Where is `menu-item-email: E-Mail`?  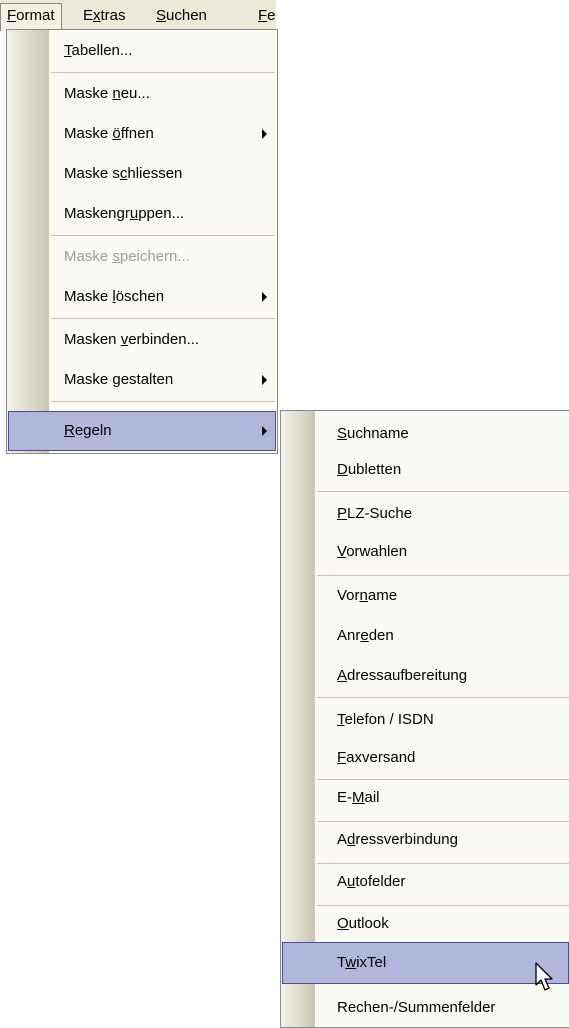
menu-item-email: E-Mail is located at coordinates (425, 798).